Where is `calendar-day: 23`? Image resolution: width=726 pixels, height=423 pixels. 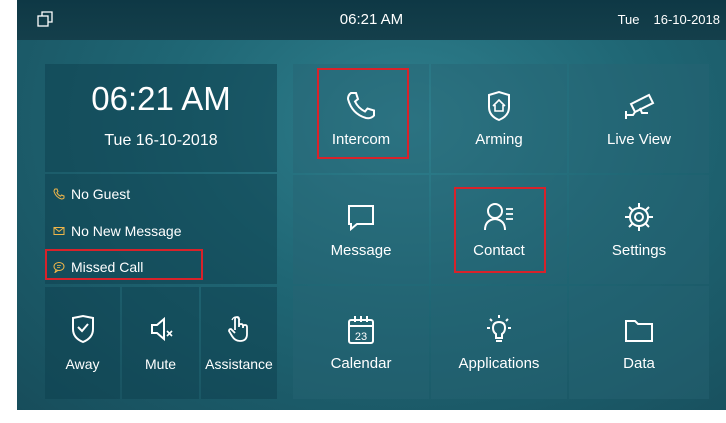 calendar-day: 23 is located at coordinates (361, 337).